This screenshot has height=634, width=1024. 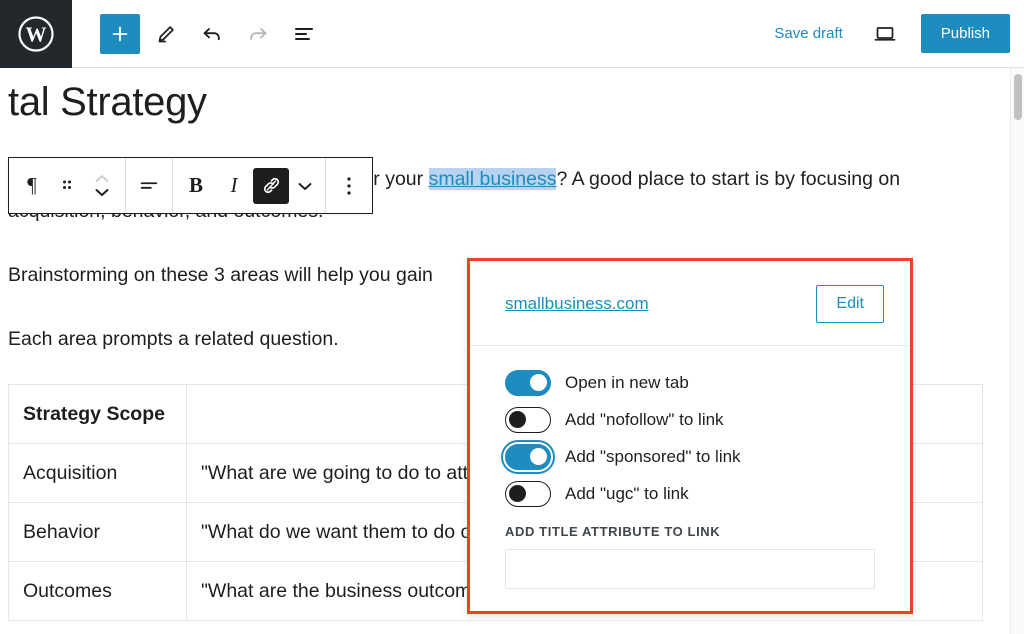 I want to click on add-nofollow-toggle, so click(x=528, y=419).